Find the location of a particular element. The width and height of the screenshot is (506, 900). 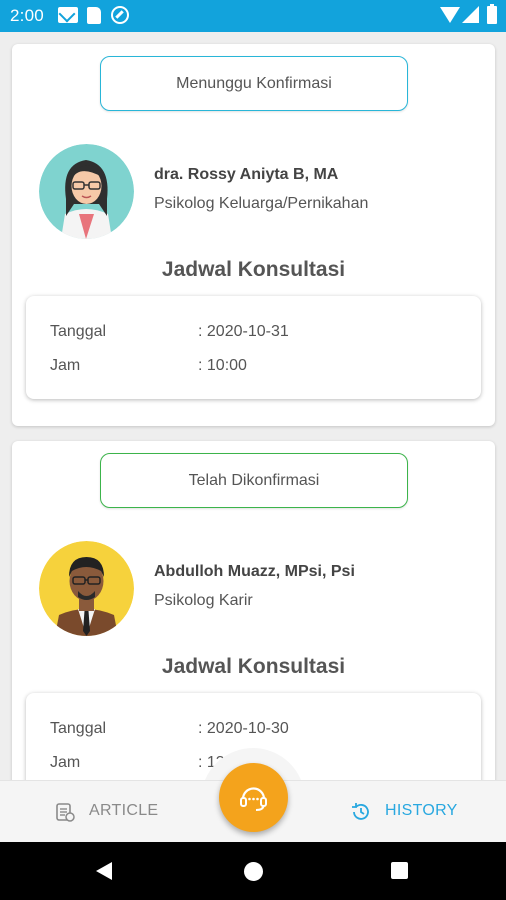

history-icon is located at coordinates (361, 812).